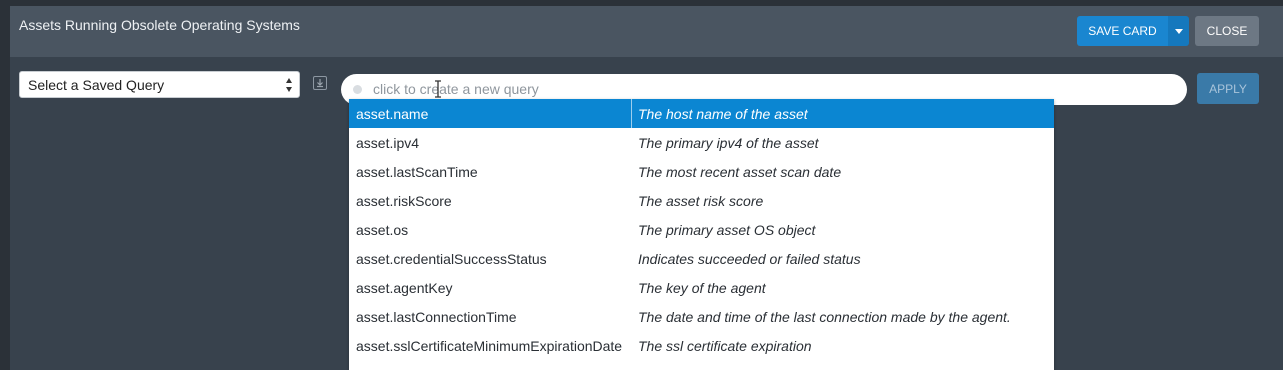  What do you see at coordinates (438, 89) in the screenshot?
I see `text-cursor-icon` at bounding box center [438, 89].